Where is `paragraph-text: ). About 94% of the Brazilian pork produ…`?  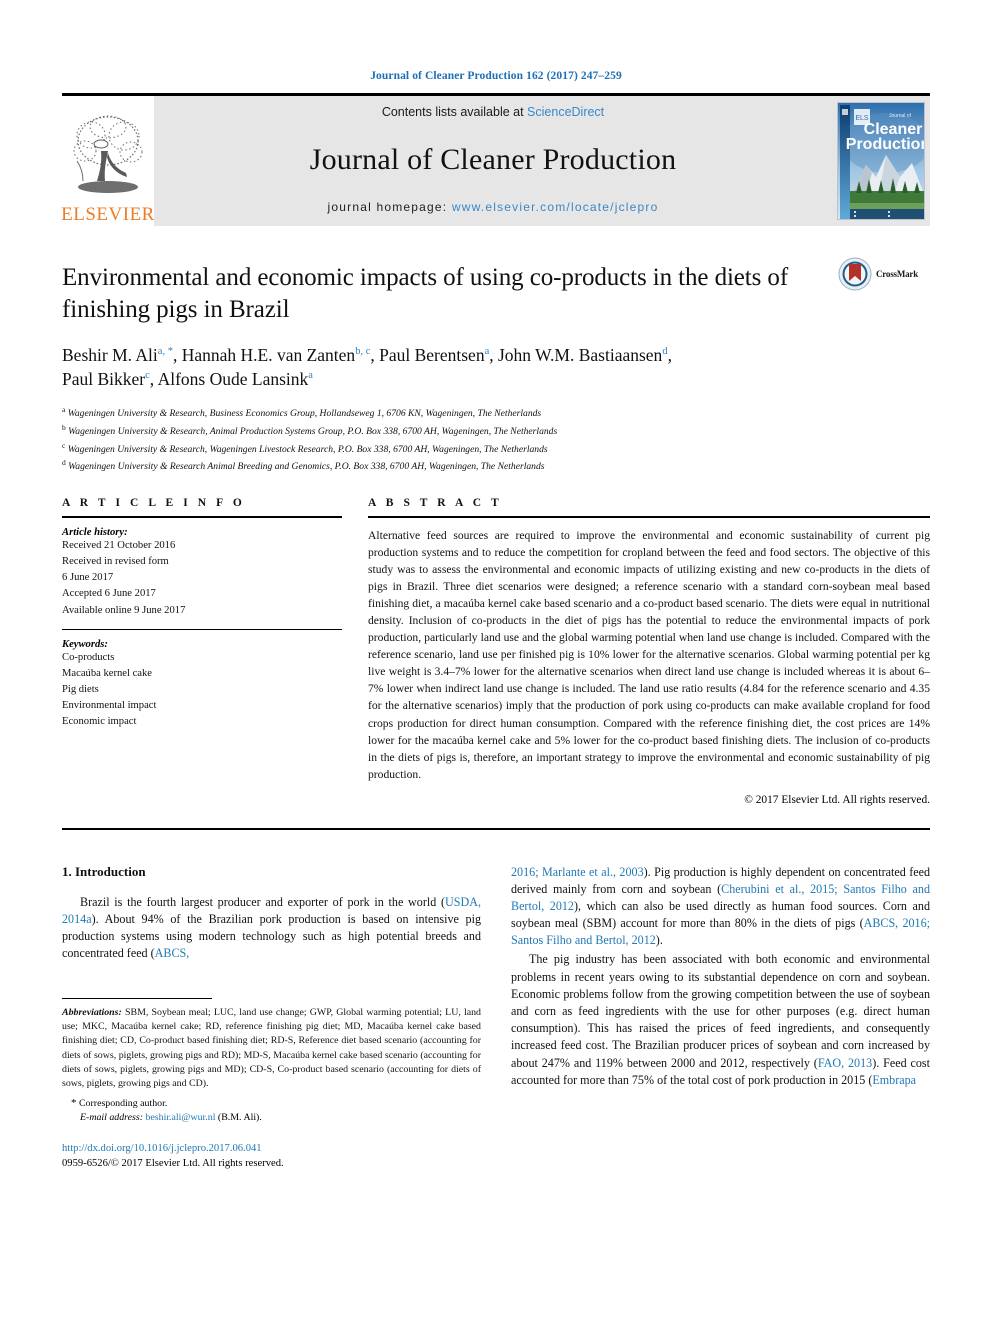
paragraph-text: ). About 94% of the Brazilian pork produ… is located at coordinates (271, 936).